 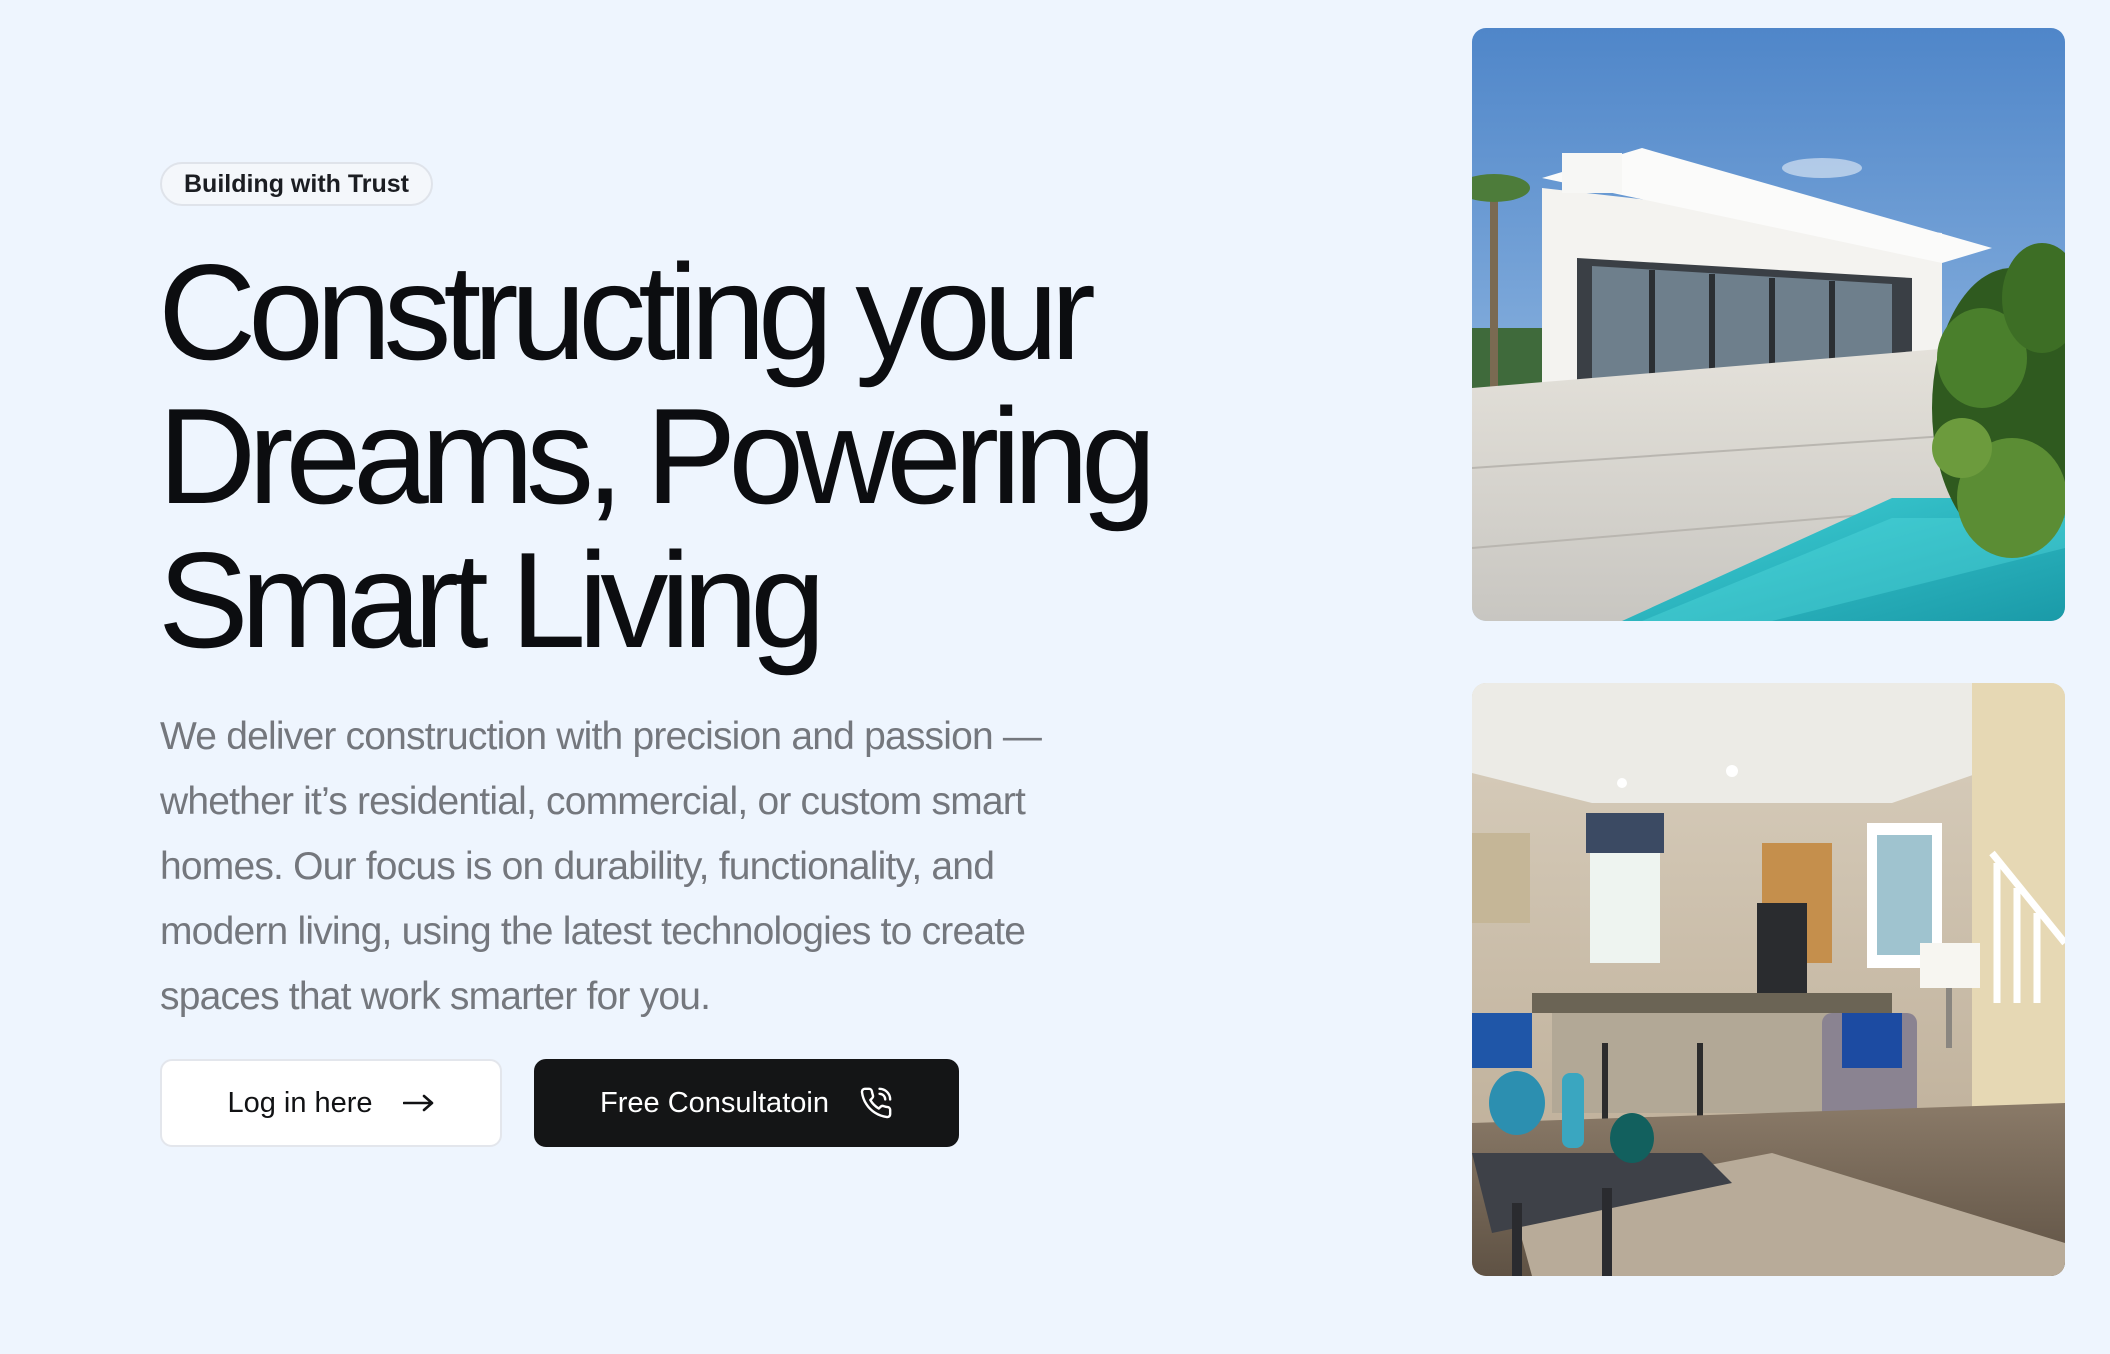 I want to click on free-consultation-button: Free Consultatoin, so click(x=746, y=1103).